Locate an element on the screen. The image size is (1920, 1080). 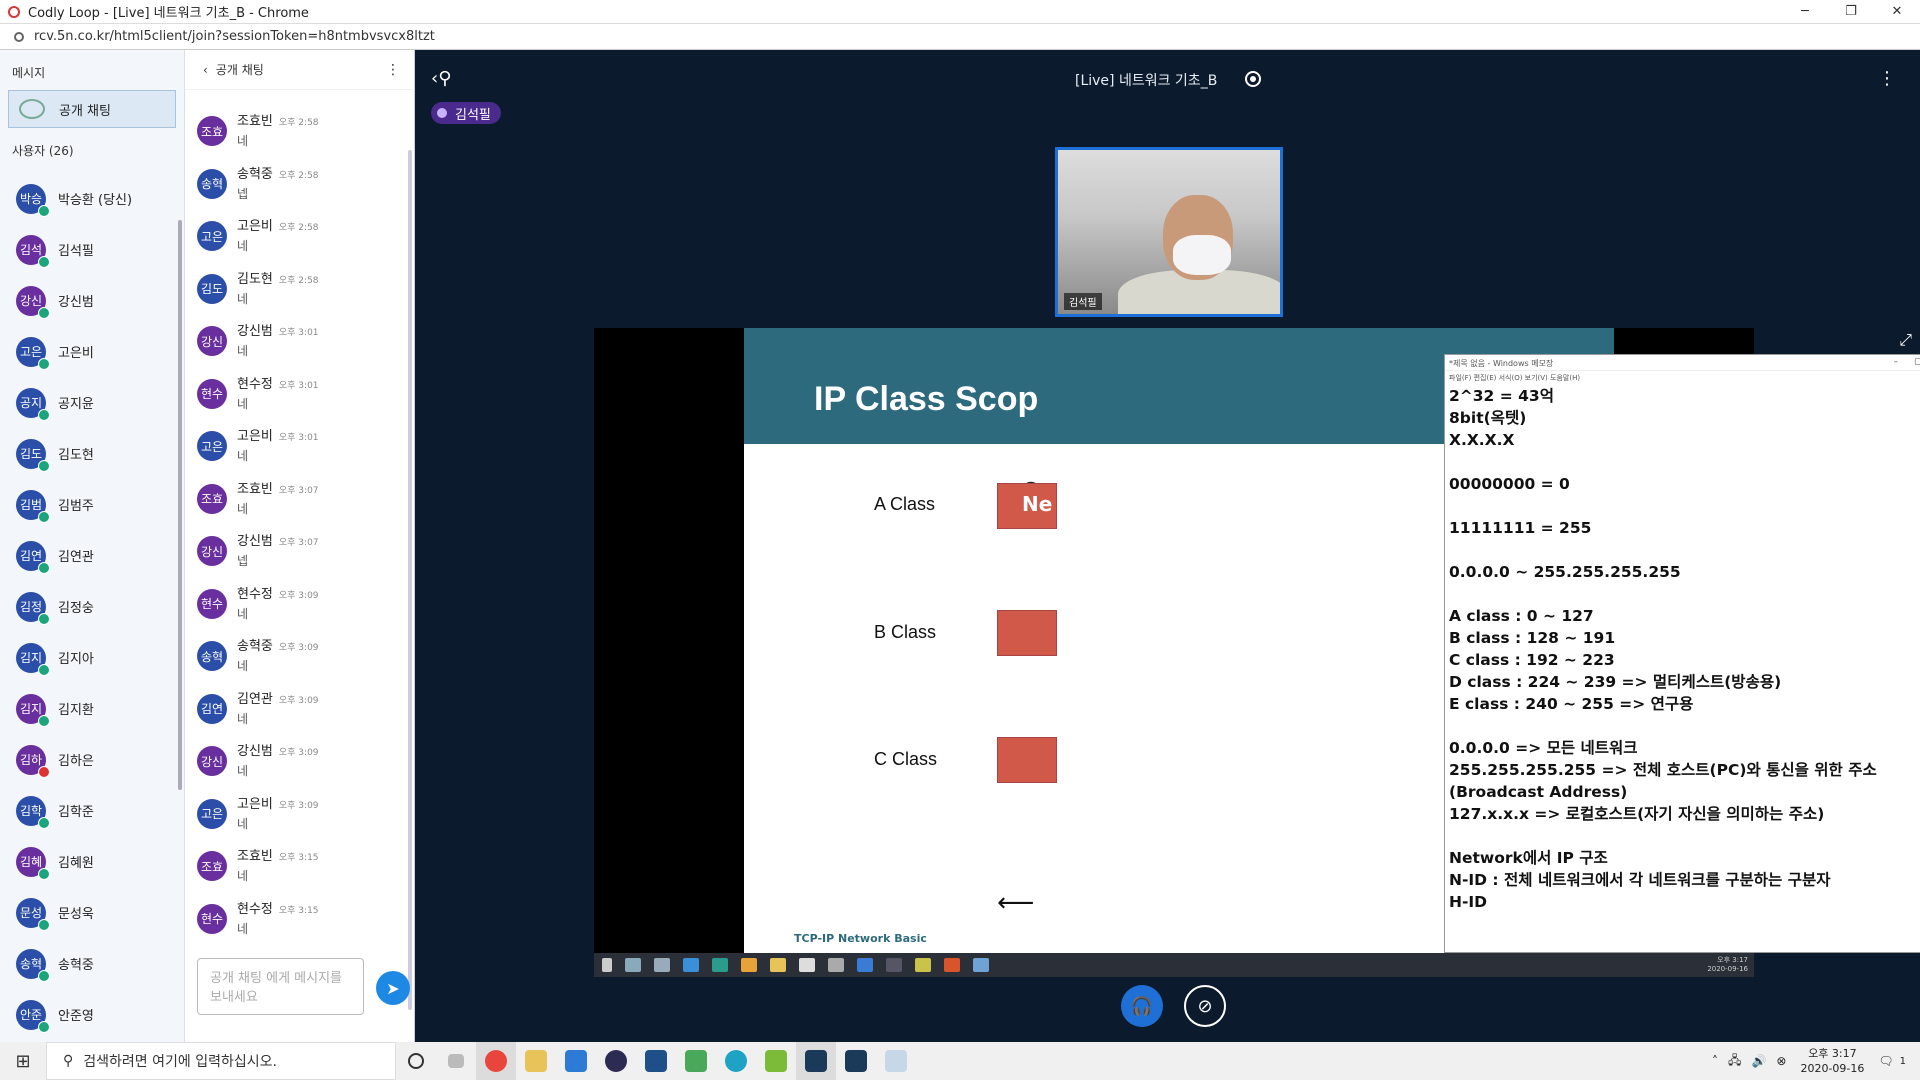
task-view-icon is located at coordinates (456, 1061).